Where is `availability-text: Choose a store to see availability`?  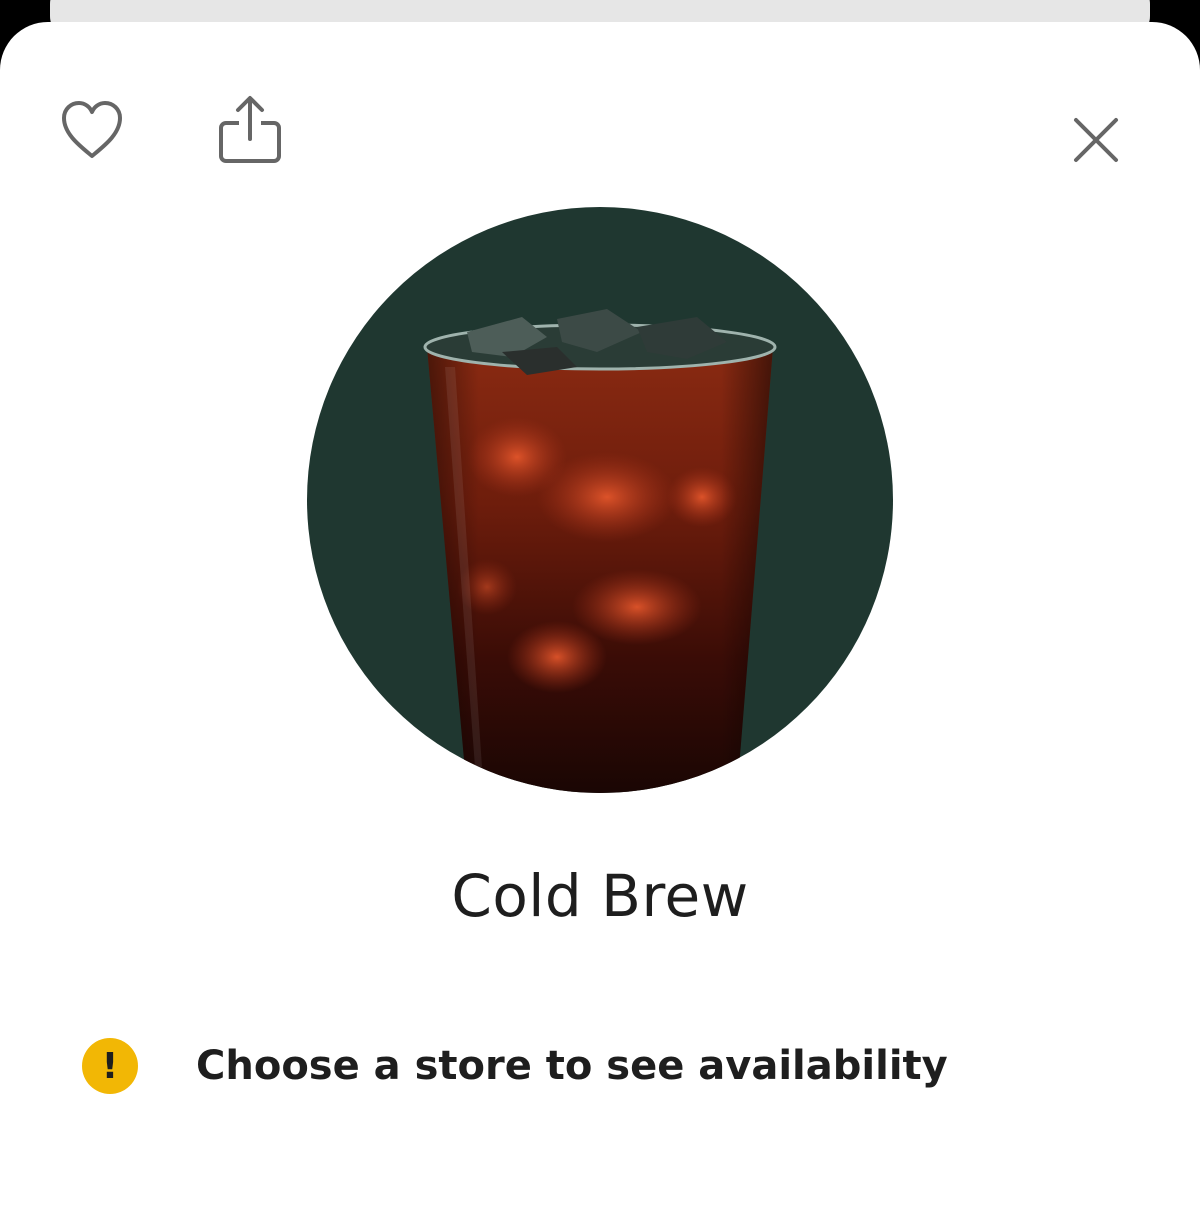 availability-text: Choose a store to see availability is located at coordinates (572, 1066).